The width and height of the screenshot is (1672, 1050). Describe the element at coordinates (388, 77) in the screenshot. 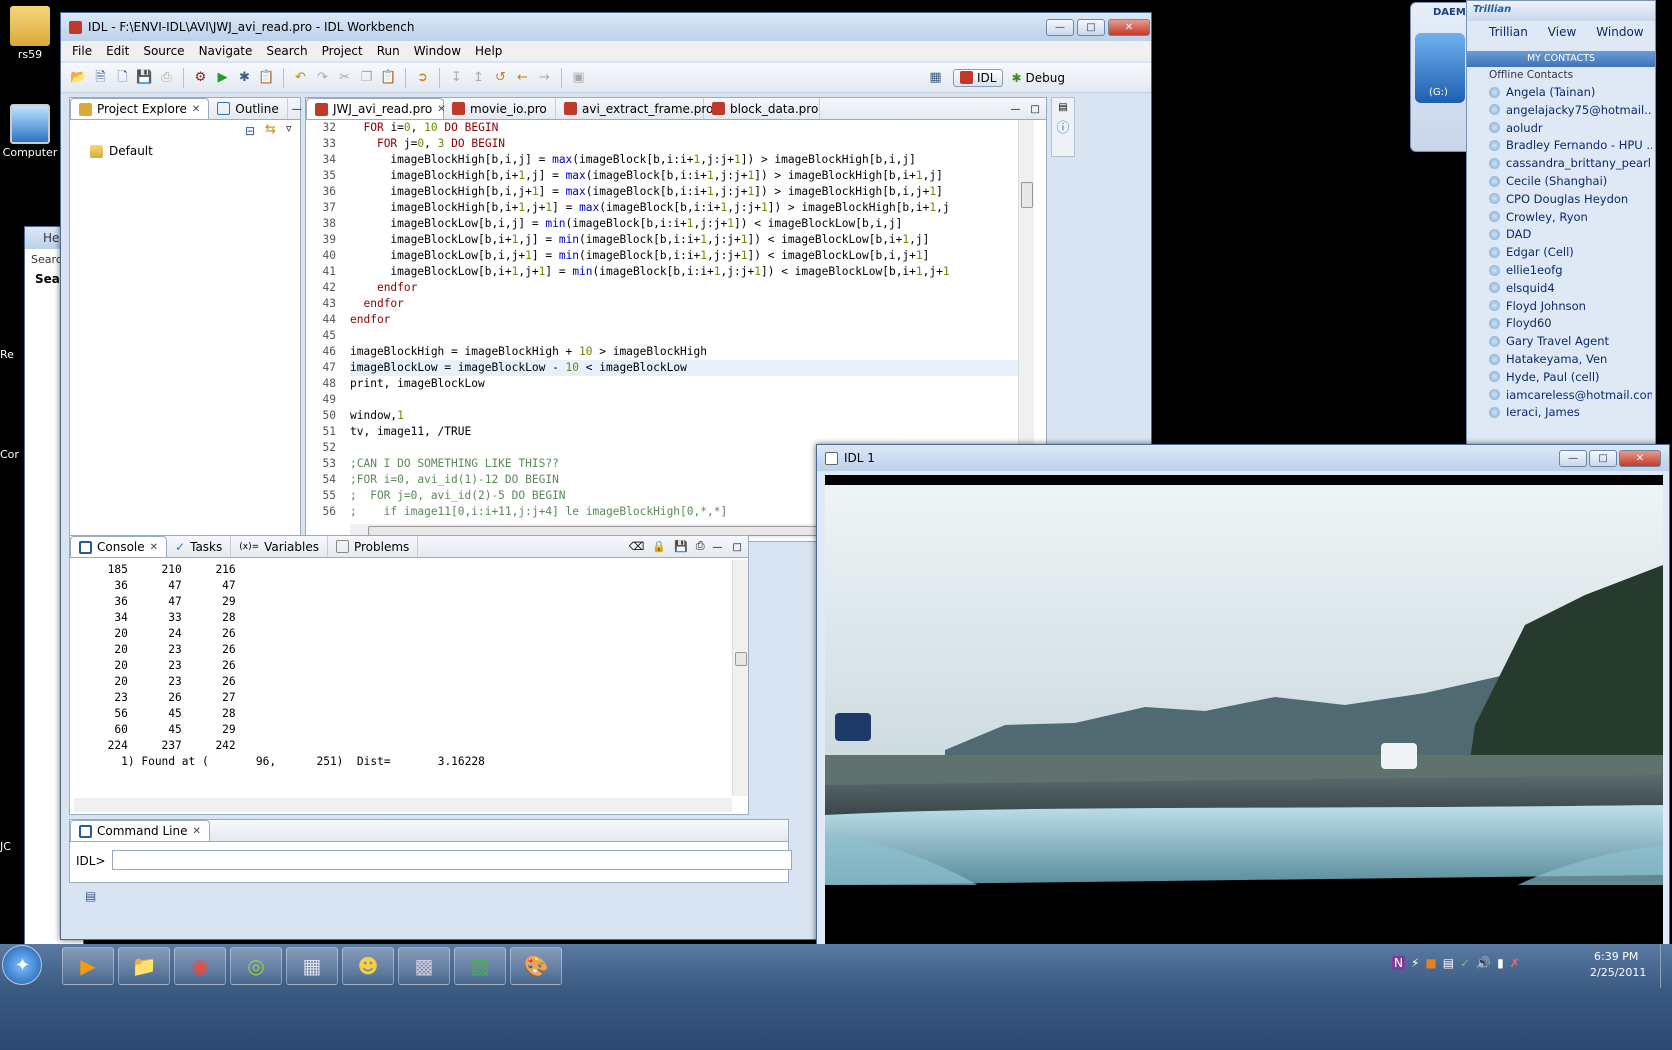

I see `paste-icon: 📋` at that location.